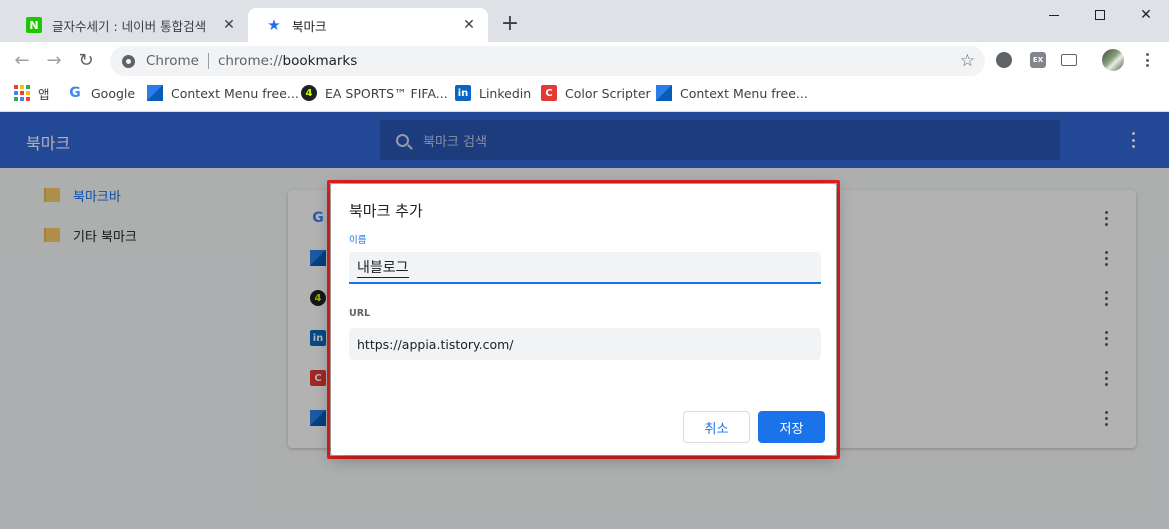 This screenshot has width=1169, height=529. What do you see at coordinates (967, 61) in the screenshot?
I see `bookmark-star-icon: ☆` at bounding box center [967, 61].